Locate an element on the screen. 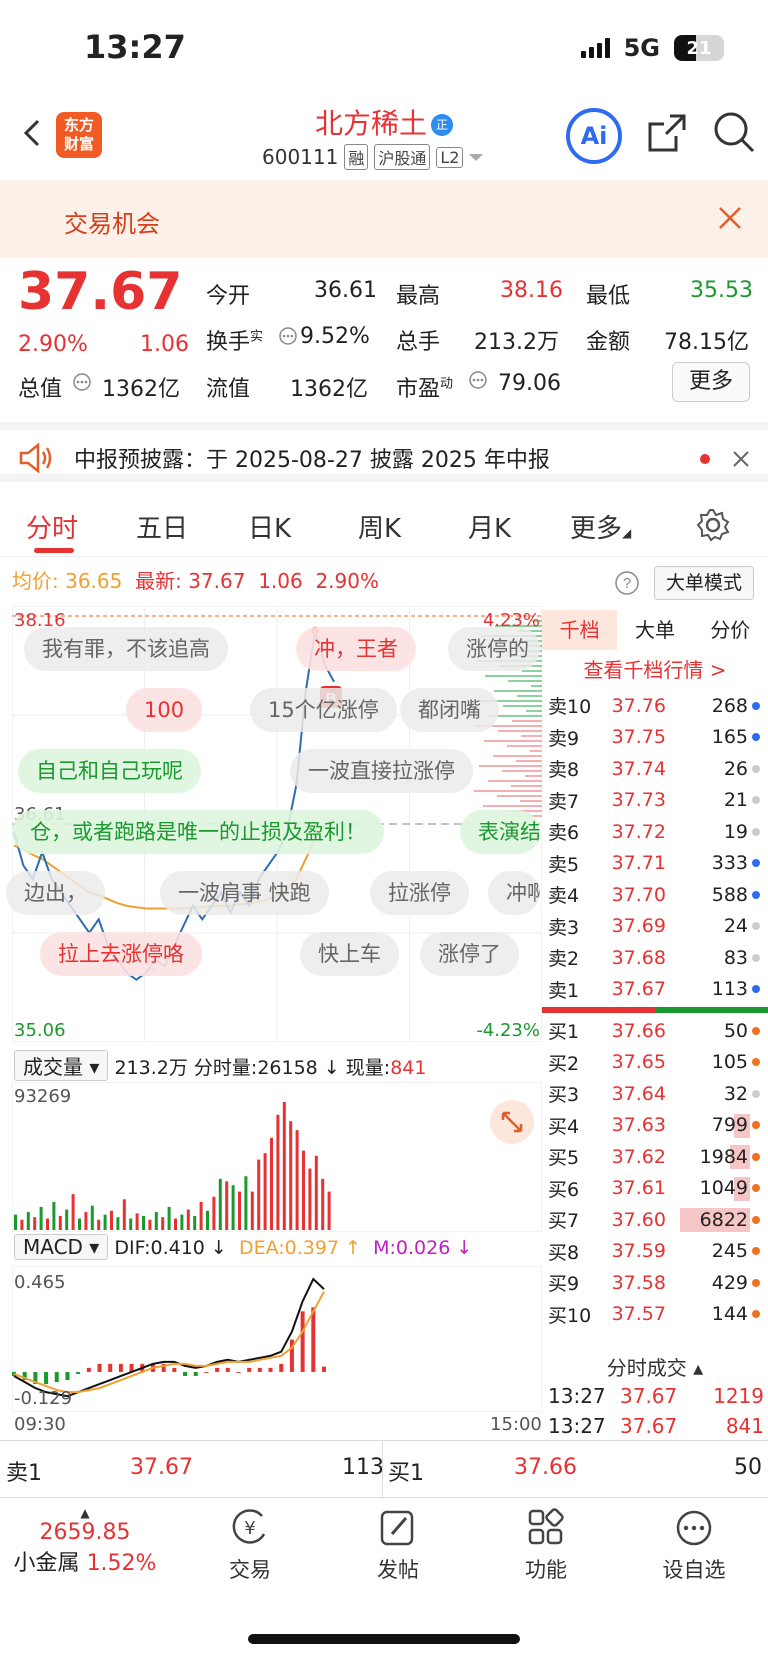 This screenshot has height=1663, width=768. tab-price-split: 分价 is located at coordinates (730, 630).